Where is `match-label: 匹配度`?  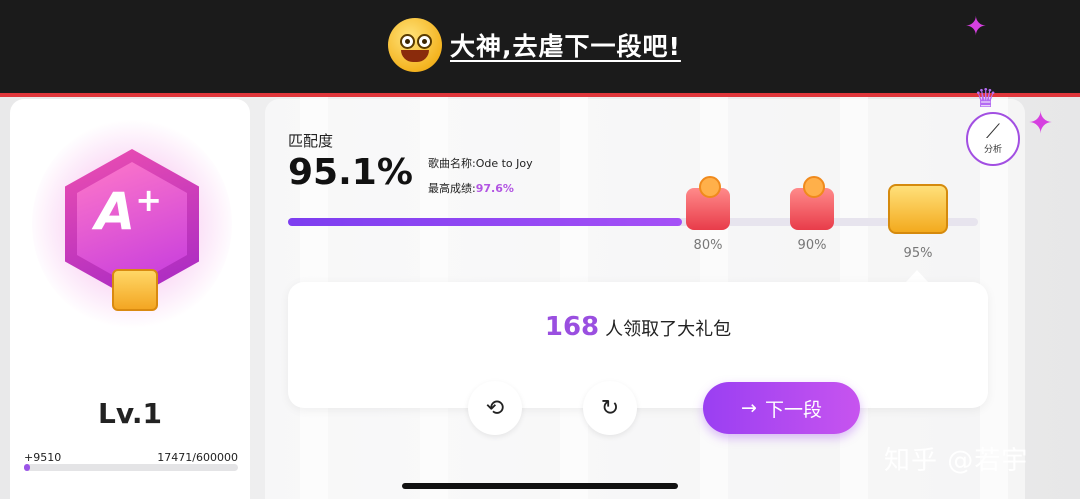 match-label: 匹配度 is located at coordinates (311, 141).